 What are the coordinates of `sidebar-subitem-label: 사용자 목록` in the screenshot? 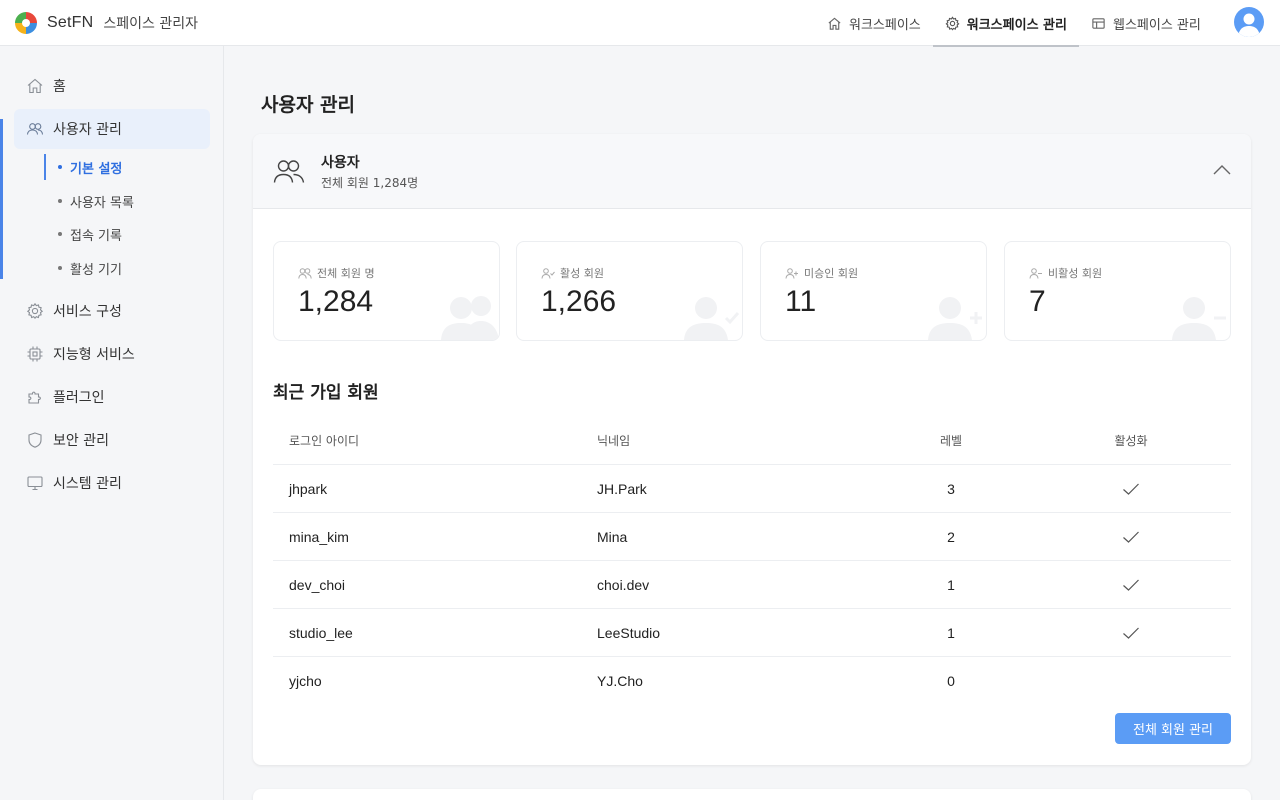 It's located at (102, 203).